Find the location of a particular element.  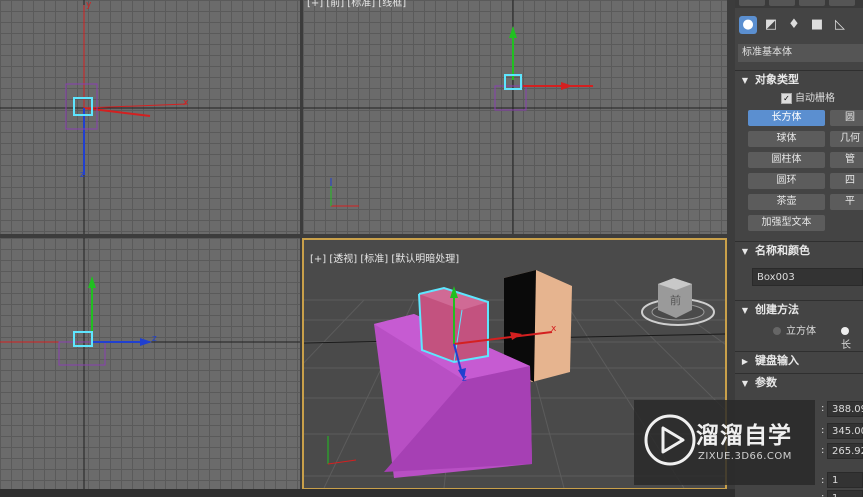

panel-tabs is located at coordinates (799, 4).